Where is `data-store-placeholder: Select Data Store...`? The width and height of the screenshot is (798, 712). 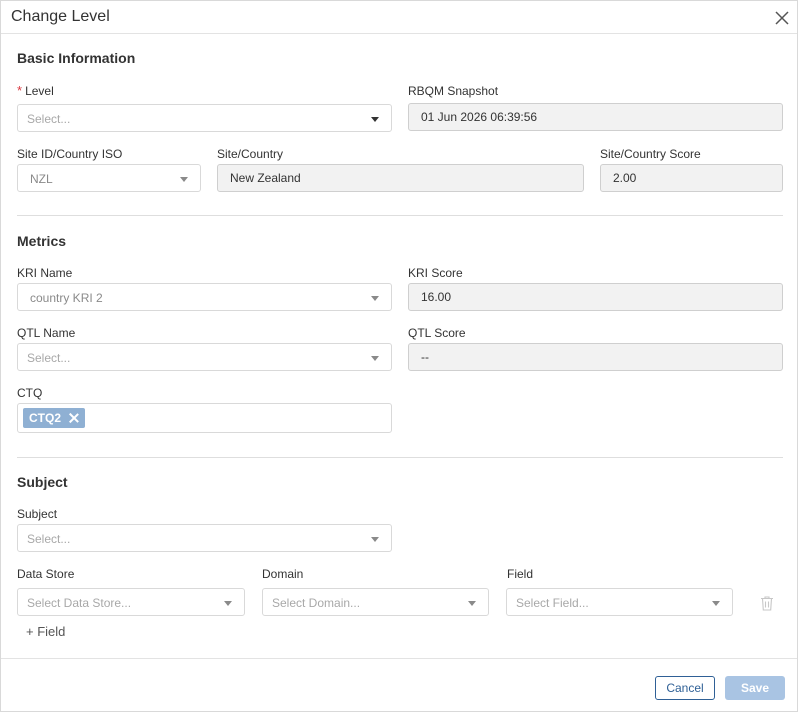 data-store-placeholder: Select Data Store... is located at coordinates (79, 603).